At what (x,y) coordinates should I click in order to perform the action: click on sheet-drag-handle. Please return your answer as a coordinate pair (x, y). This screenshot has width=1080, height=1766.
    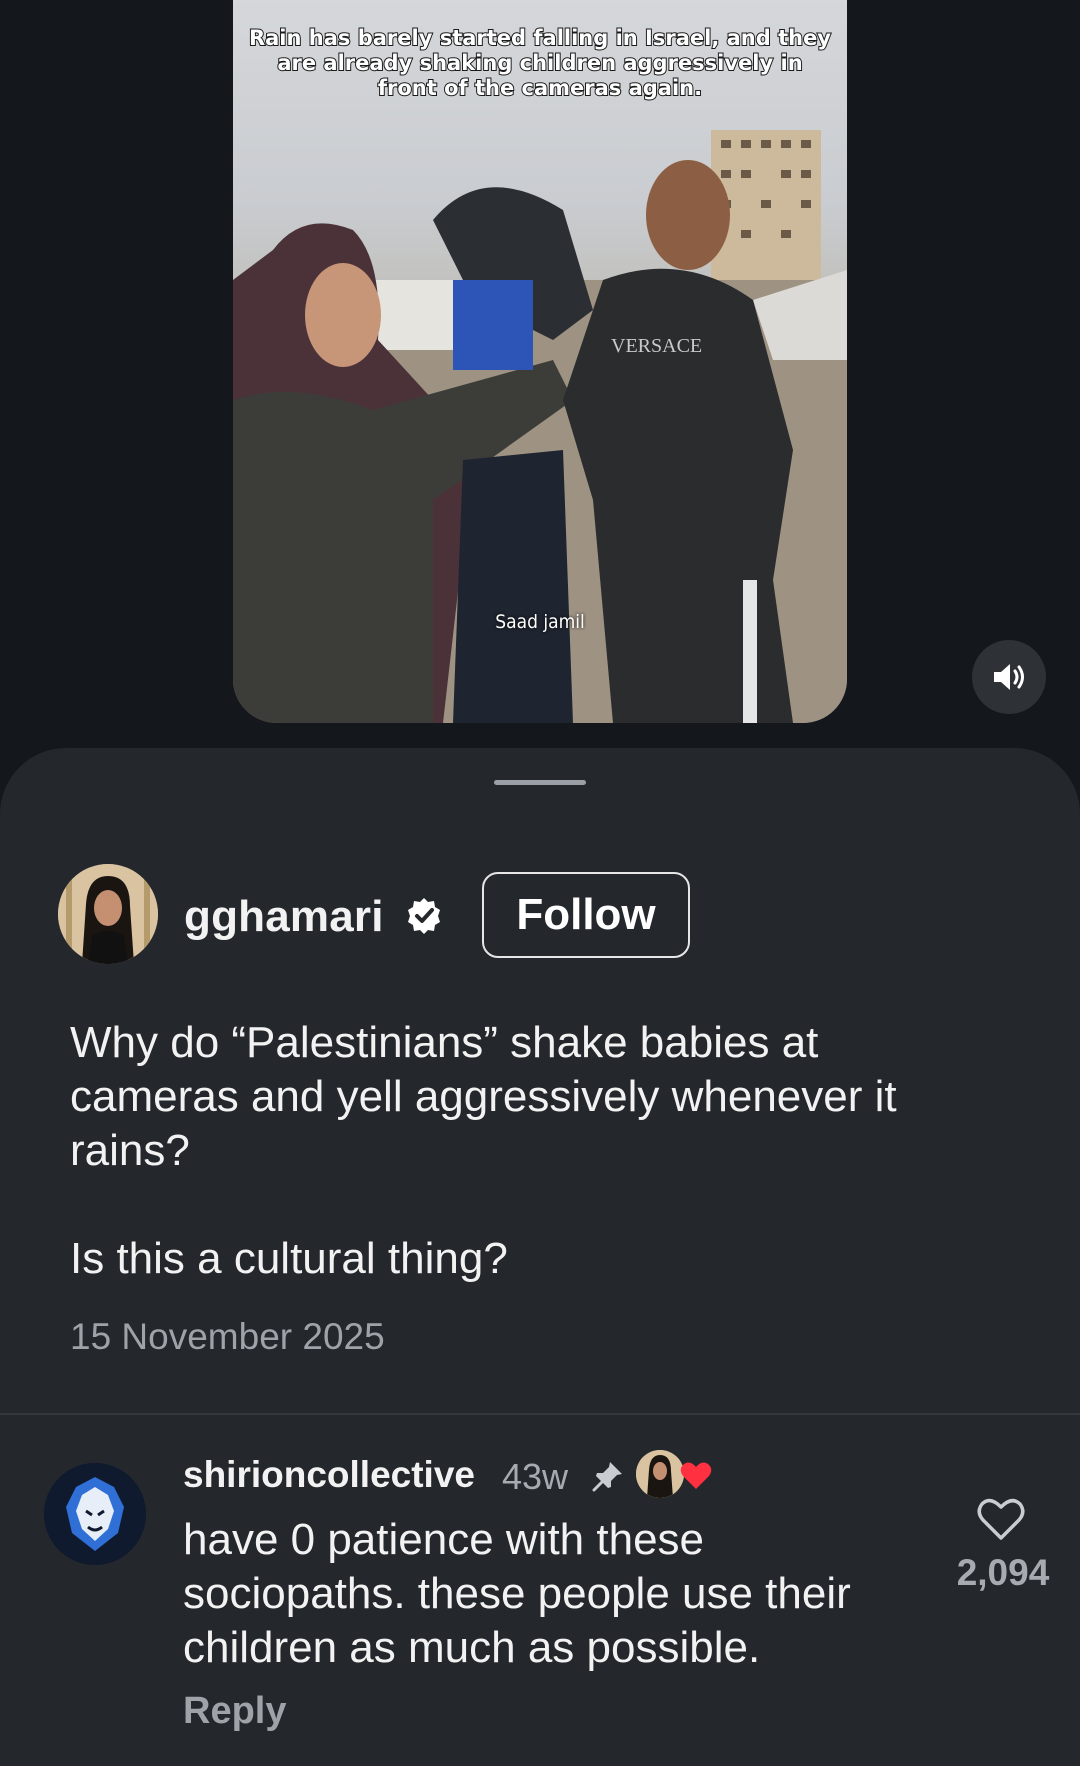
    Looking at the image, I should click on (540, 782).